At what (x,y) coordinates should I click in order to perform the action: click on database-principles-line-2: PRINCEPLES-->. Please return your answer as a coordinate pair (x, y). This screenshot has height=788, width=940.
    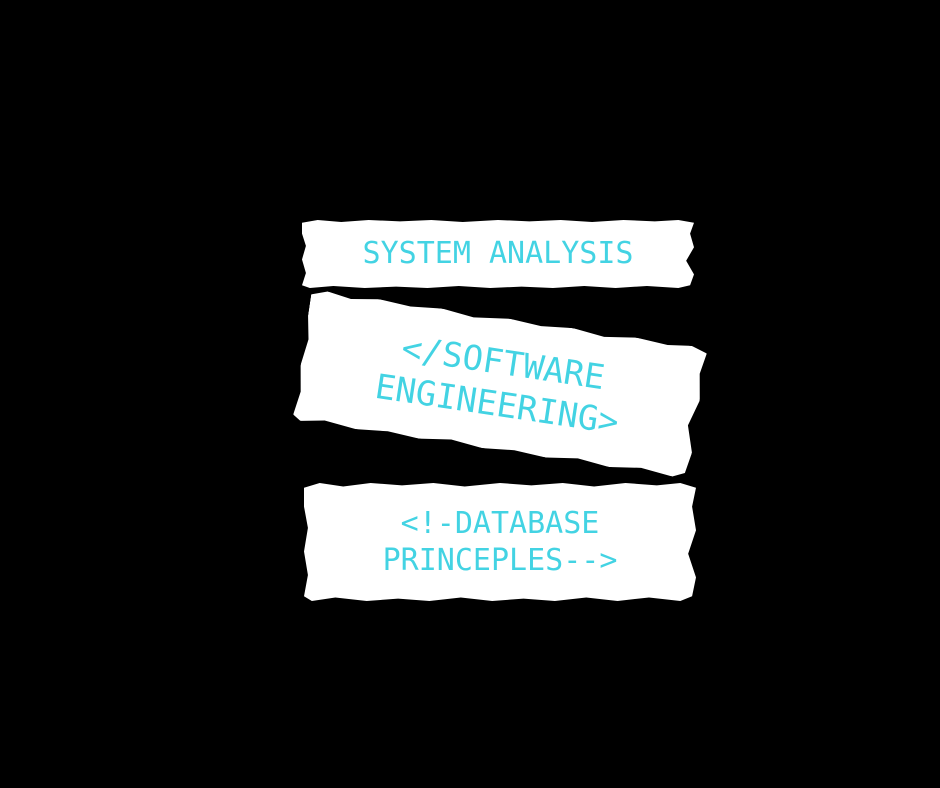
    Looking at the image, I should click on (500, 560).